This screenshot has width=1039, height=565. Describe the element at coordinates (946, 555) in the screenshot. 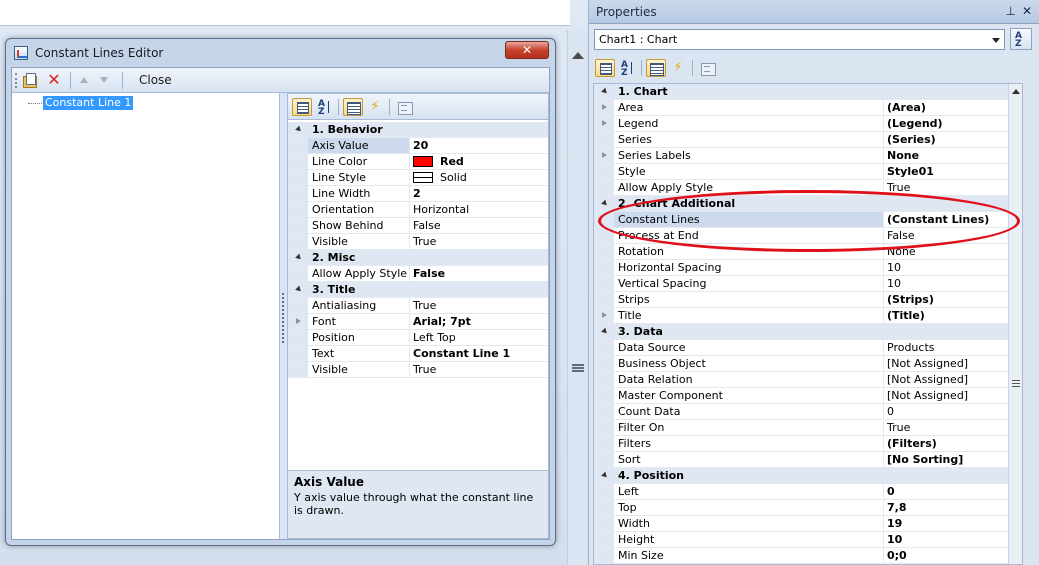

I see `property-value: 0;0` at that location.